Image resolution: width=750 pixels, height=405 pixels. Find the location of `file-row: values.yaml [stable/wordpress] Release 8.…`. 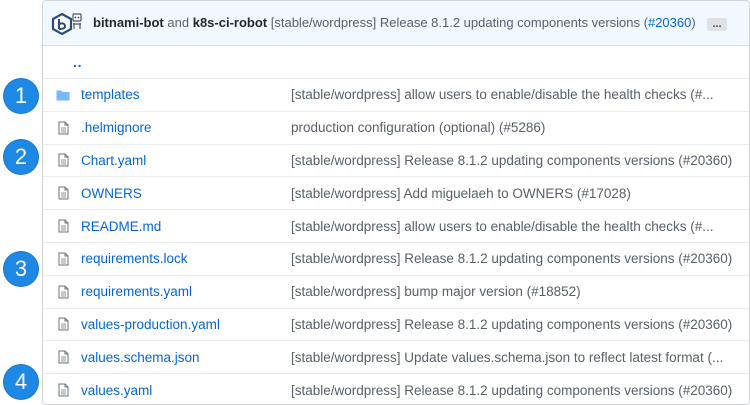

file-row: values.yaml [stable/wordpress] Release 8.… is located at coordinates (396, 388).